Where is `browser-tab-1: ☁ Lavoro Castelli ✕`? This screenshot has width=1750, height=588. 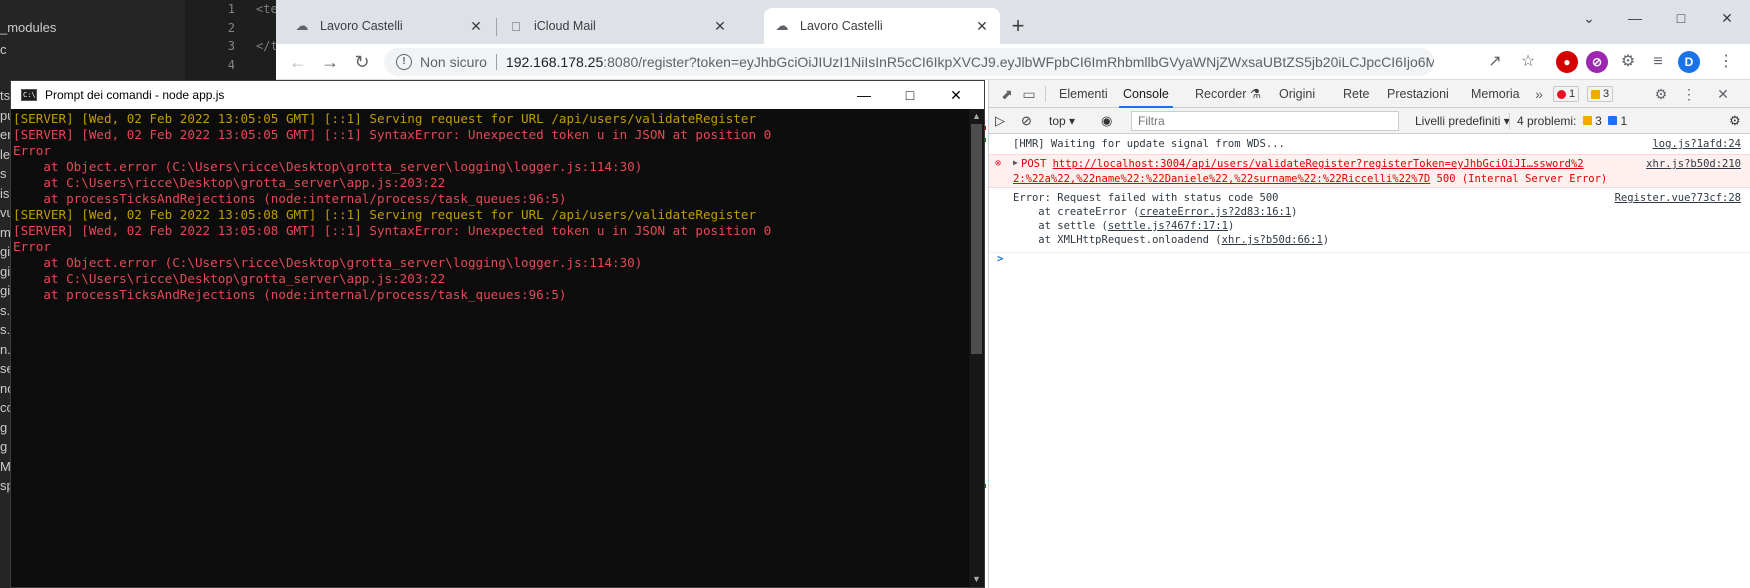
browser-tab-1: ☁ Lavoro Castelli ✕ is located at coordinates (389, 26).